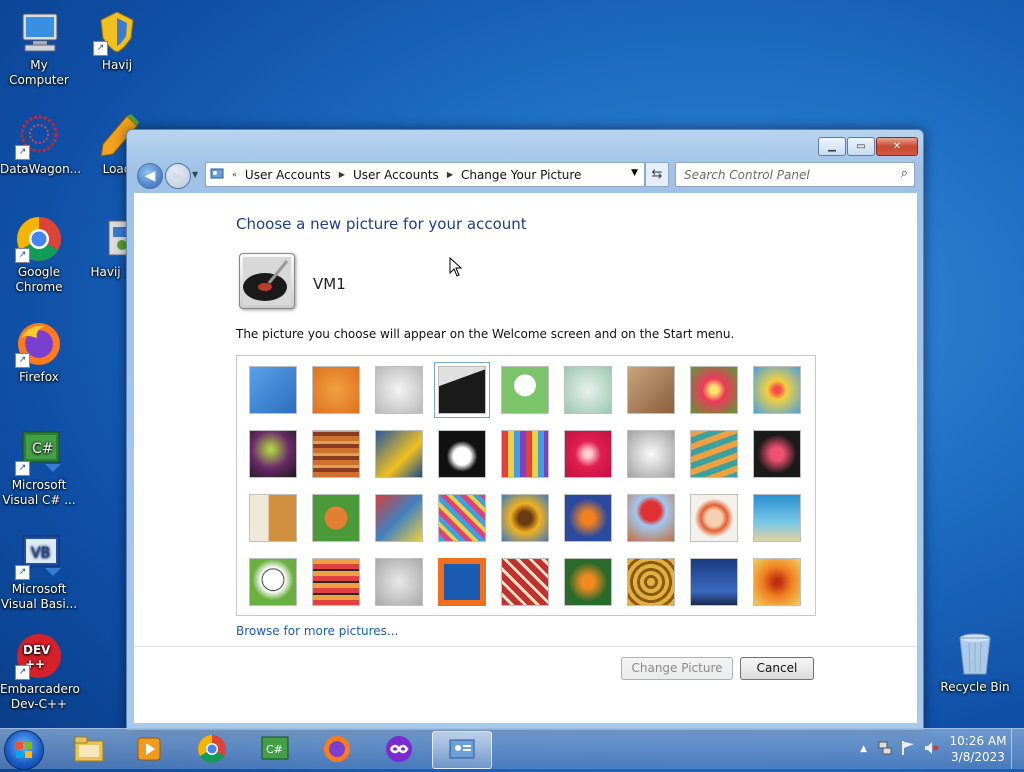 The width and height of the screenshot is (1024, 772). What do you see at coordinates (462, 518) in the screenshot?
I see `picture-tile-scarves` at bounding box center [462, 518].